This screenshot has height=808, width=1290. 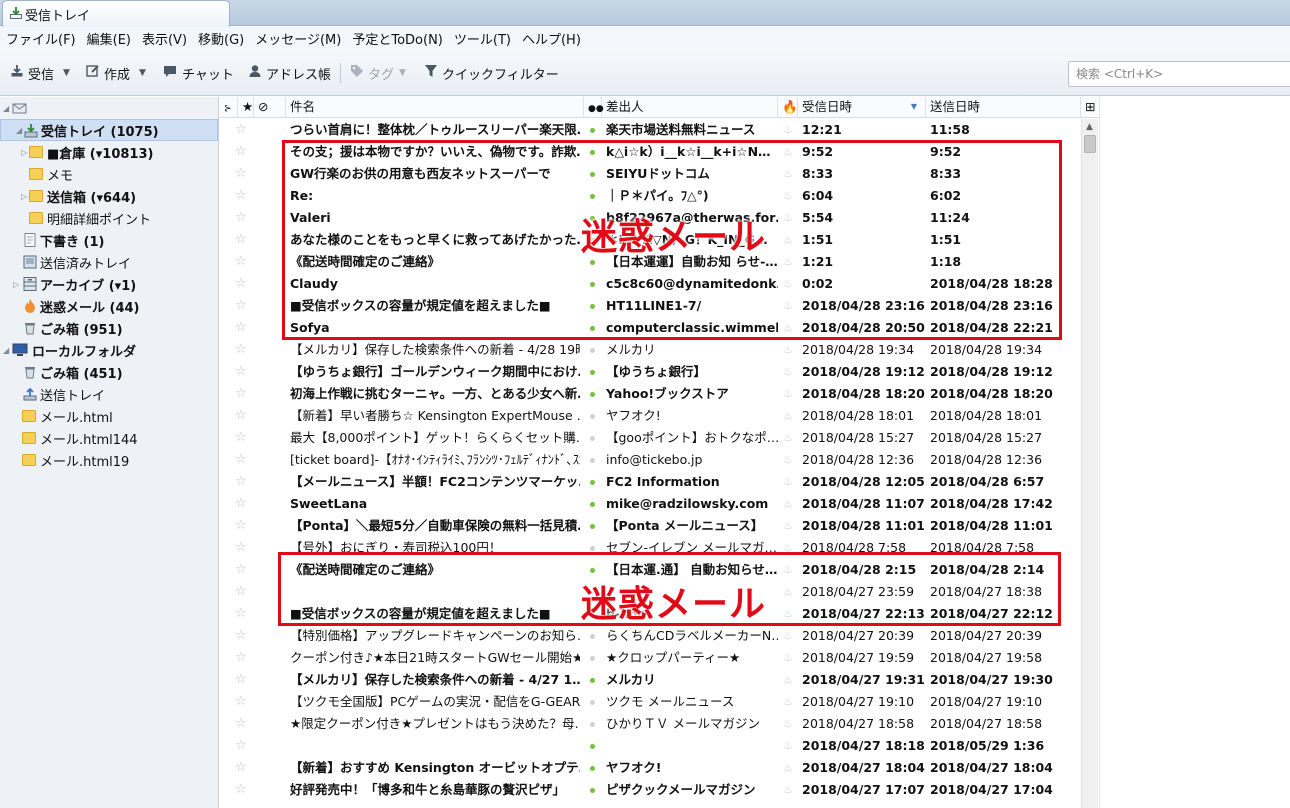 What do you see at coordinates (1090, 107) in the screenshot?
I see `column-picker: ⊞` at bounding box center [1090, 107].